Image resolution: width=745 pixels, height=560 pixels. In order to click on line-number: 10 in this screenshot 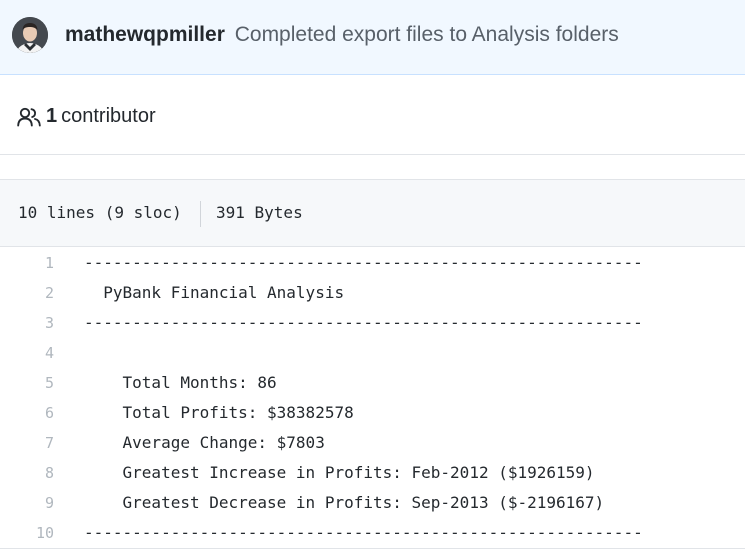, I will do `click(27, 533)`.